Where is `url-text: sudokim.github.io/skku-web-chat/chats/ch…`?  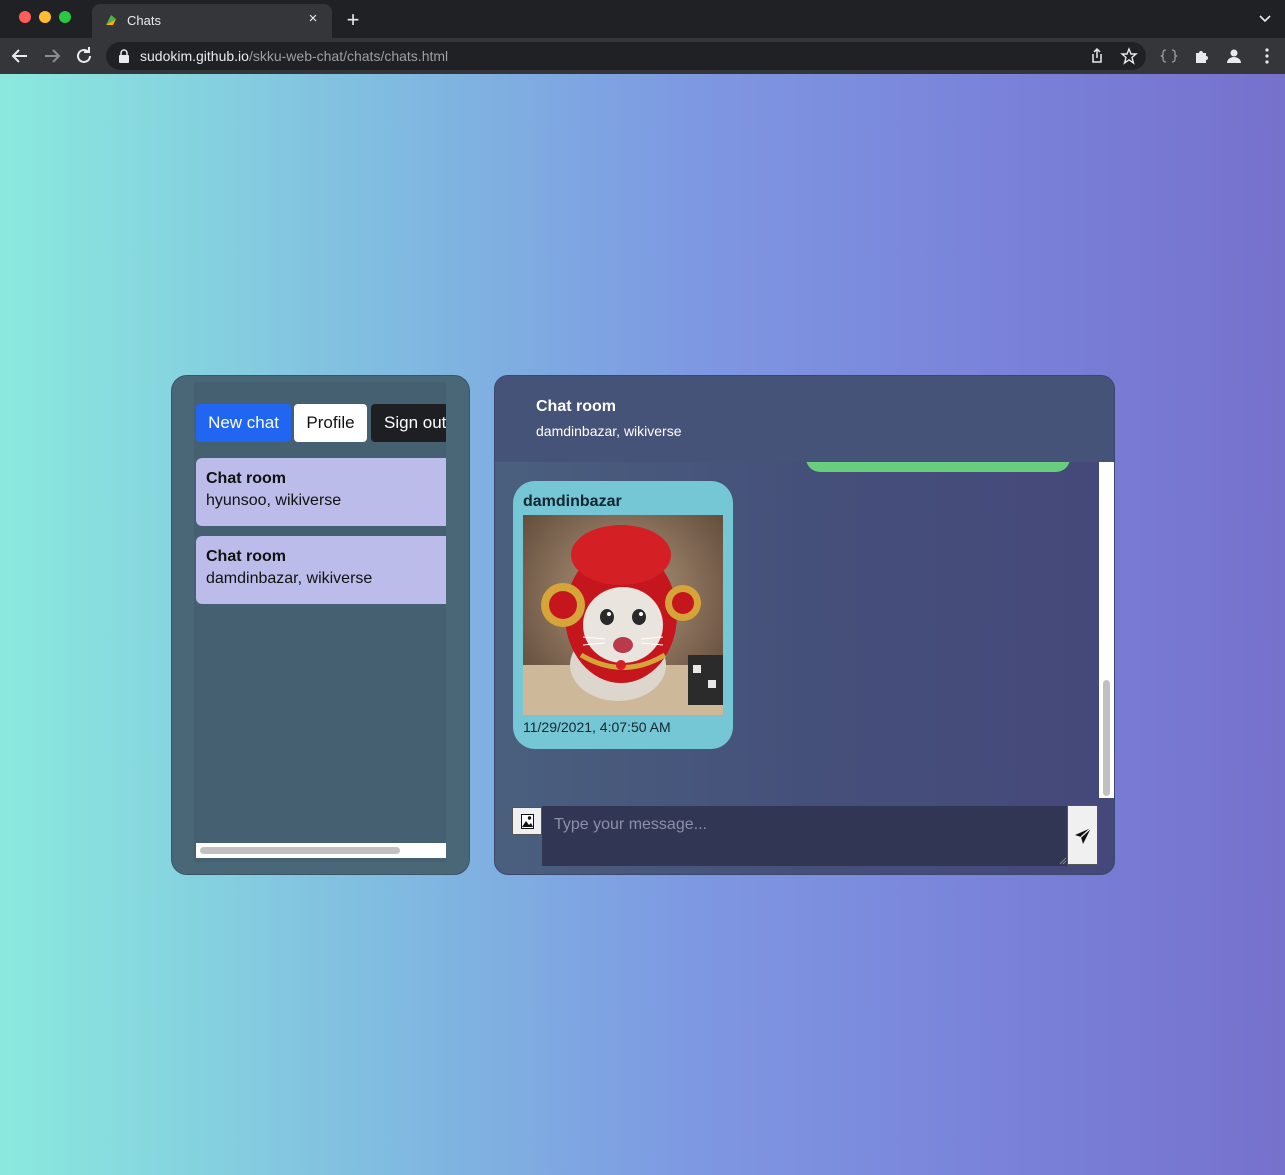
url-text: sudokim.github.io/skku-web-chat/chats/ch… is located at coordinates (294, 56).